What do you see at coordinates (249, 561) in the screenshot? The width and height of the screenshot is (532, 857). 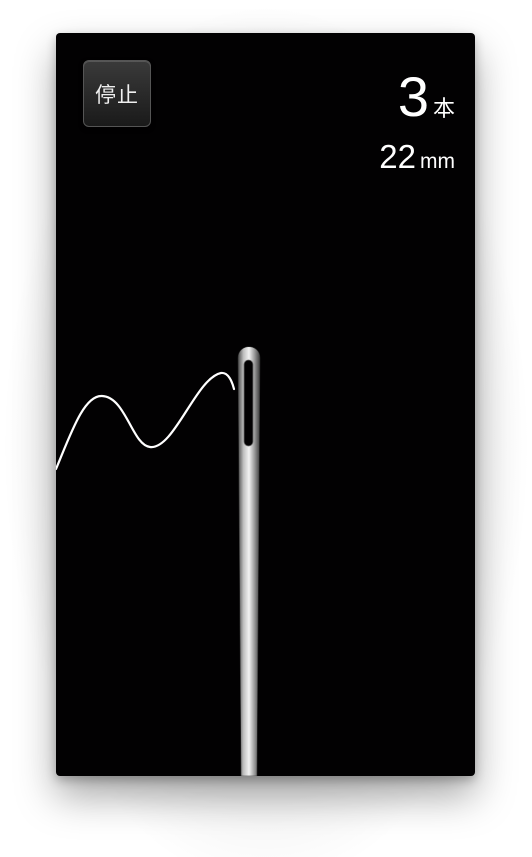 I see `needle-icon` at bounding box center [249, 561].